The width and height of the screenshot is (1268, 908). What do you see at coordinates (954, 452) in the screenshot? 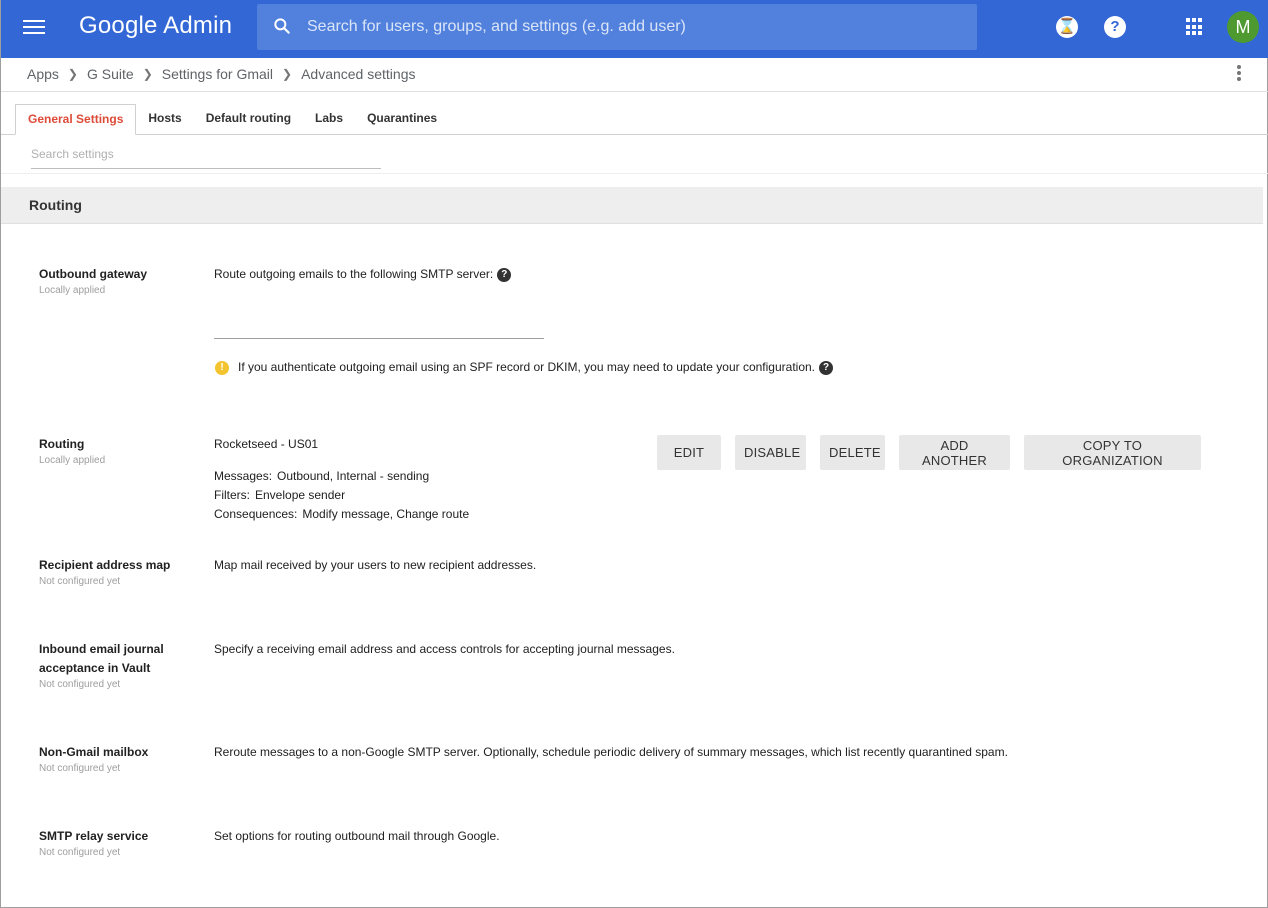
I see `add-another-button: ADD ANOTHER` at bounding box center [954, 452].